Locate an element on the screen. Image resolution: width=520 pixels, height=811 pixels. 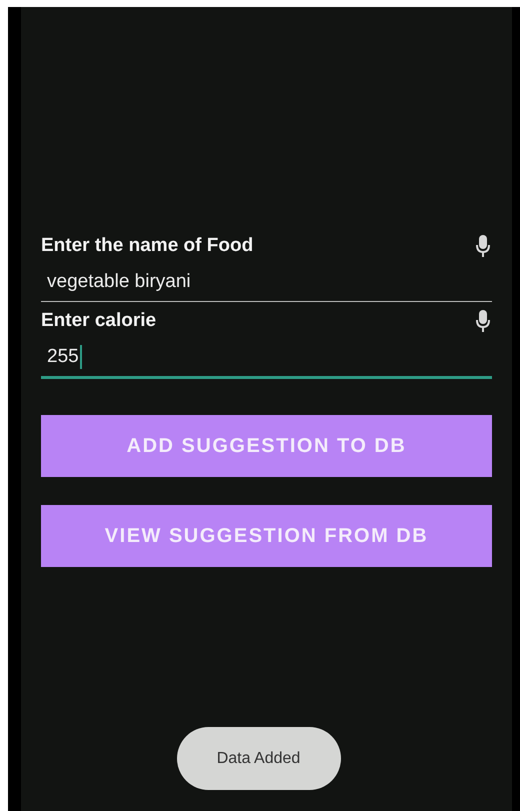
text-input-field: vegetable biryani is located at coordinates (266, 285).